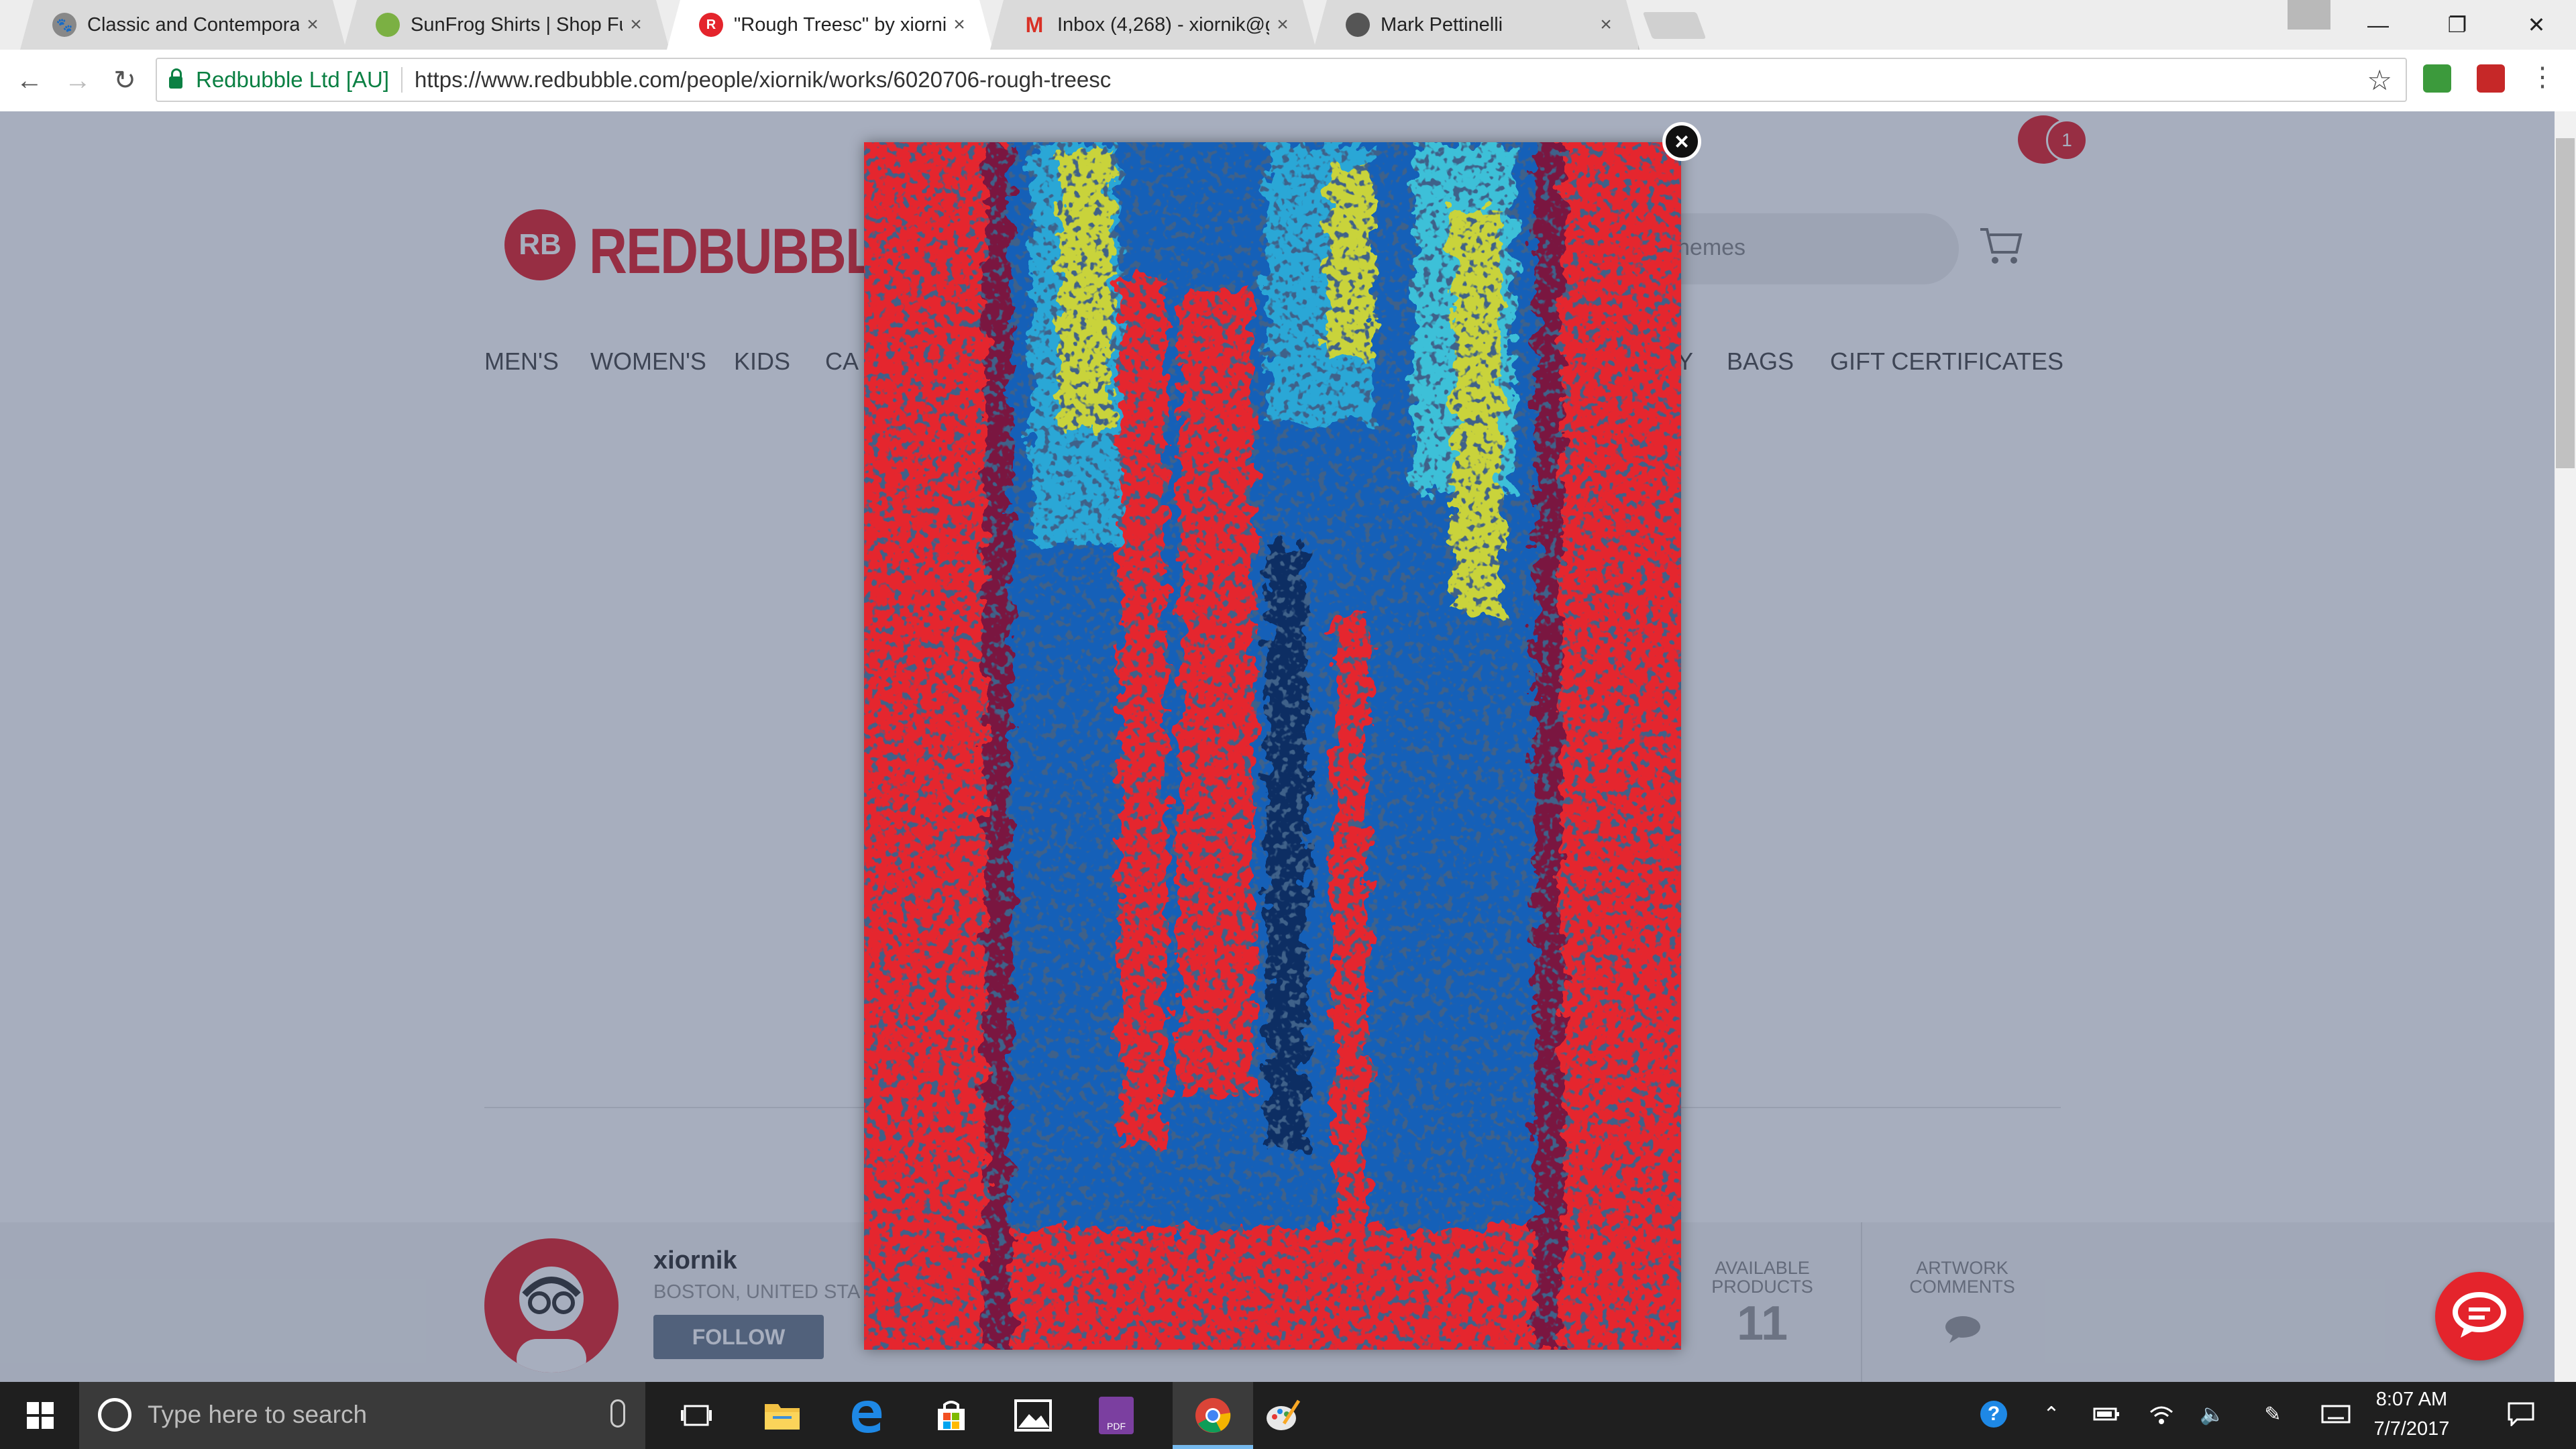 Image resolution: width=2576 pixels, height=1449 pixels. Describe the element at coordinates (193, 24) in the screenshot. I see `tab-title: Classic and Contempora` at that location.